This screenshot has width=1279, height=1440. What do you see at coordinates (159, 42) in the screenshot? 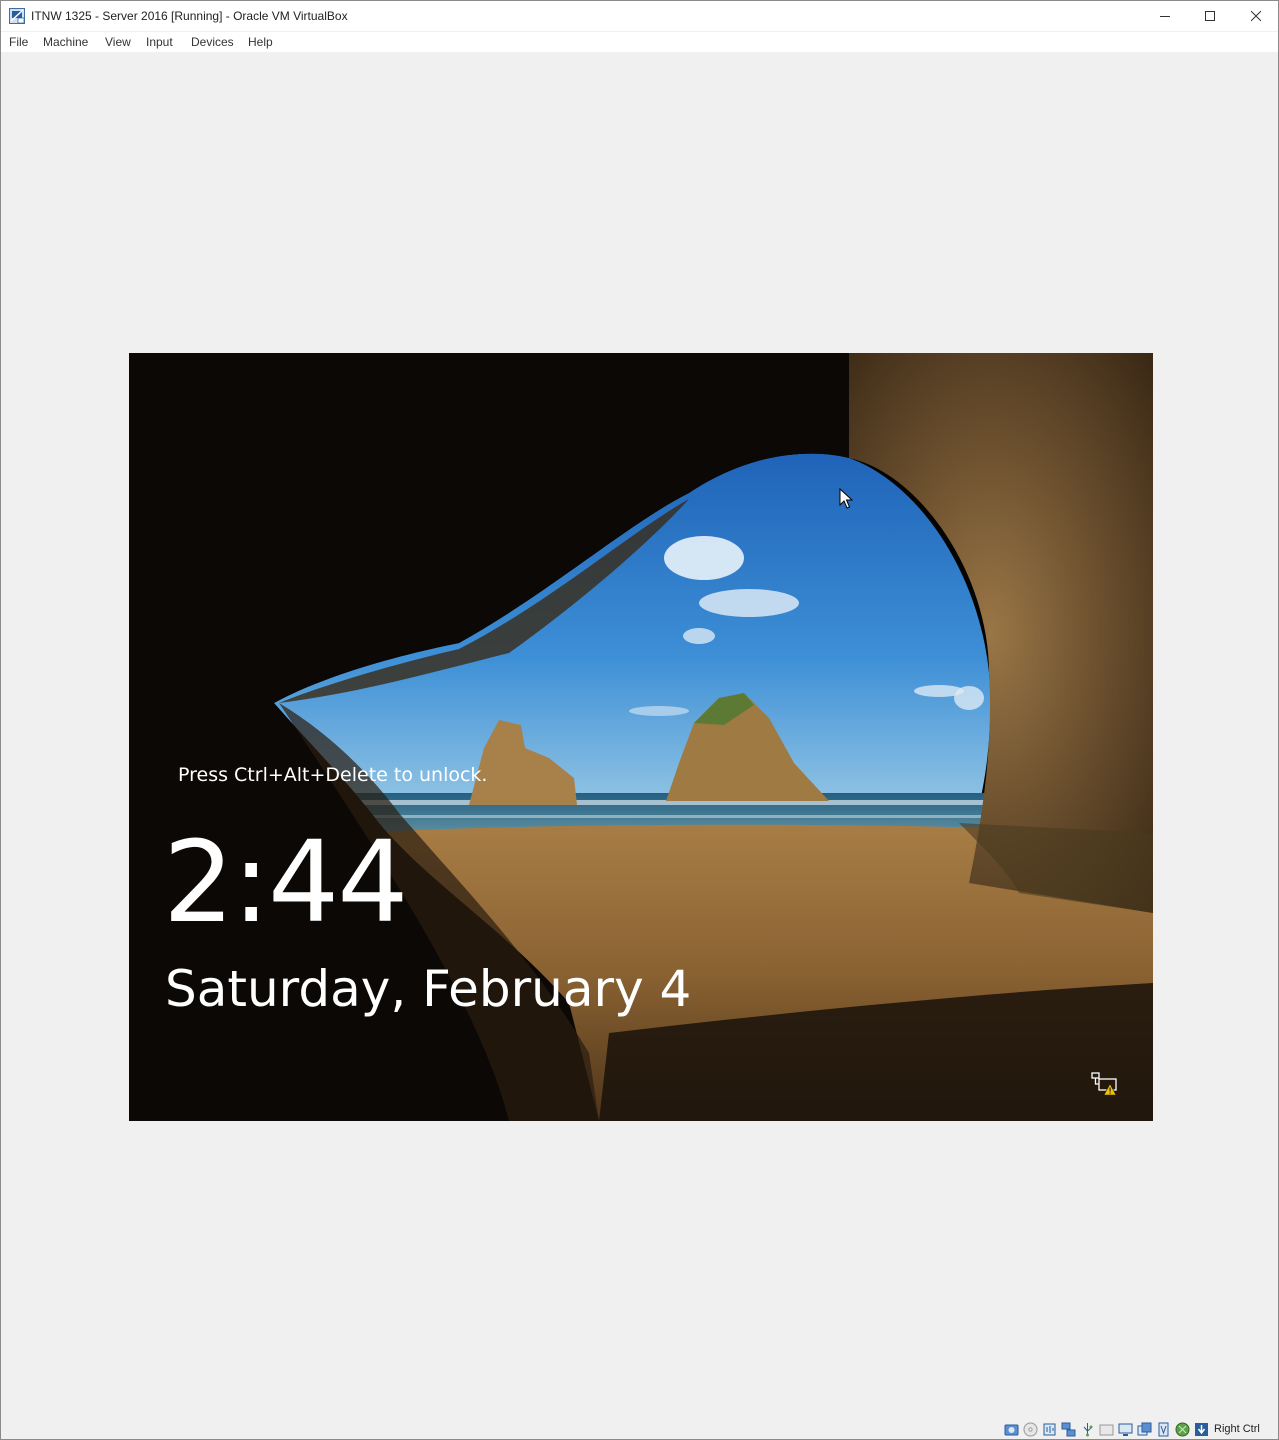
I see `menu-input: Input` at bounding box center [159, 42].